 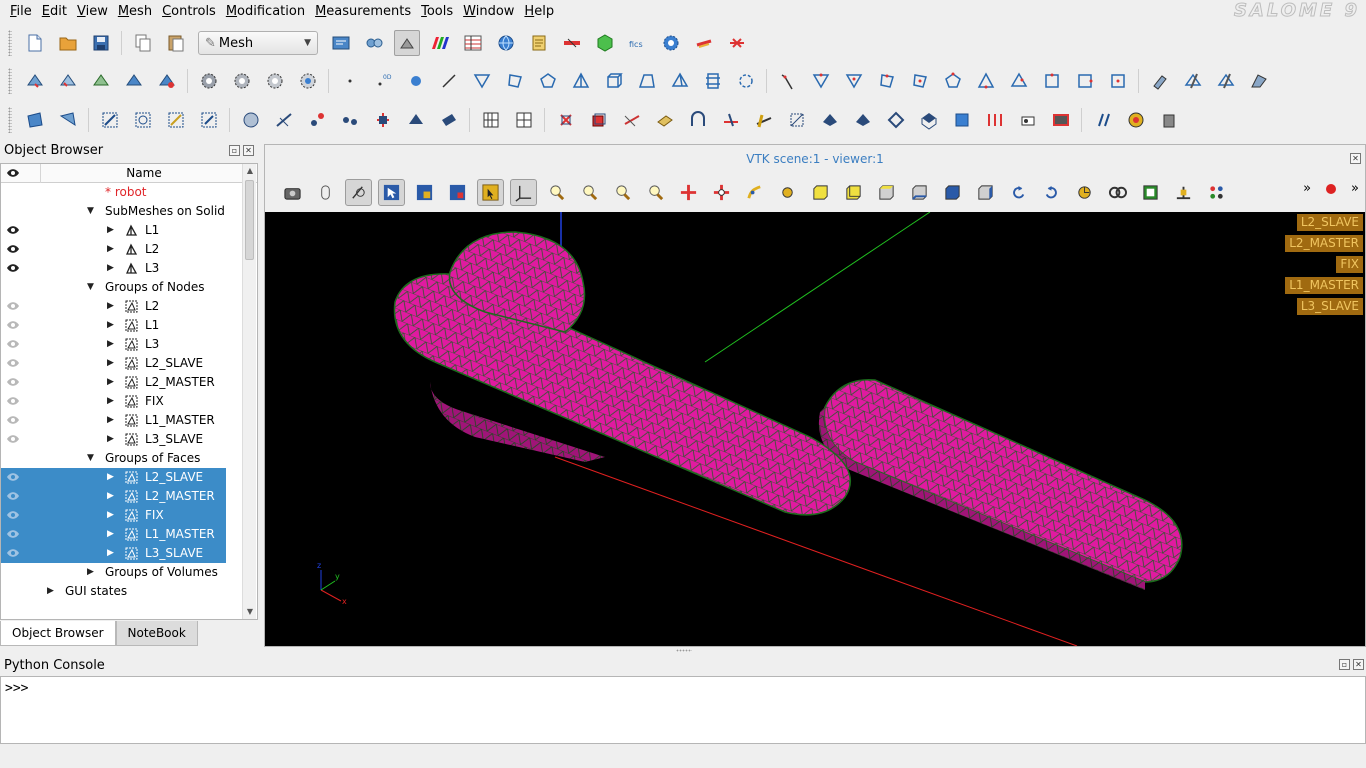 What do you see at coordinates (665, 120) in the screenshot?
I see `smoothing-button` at bounding box center [665, 120].